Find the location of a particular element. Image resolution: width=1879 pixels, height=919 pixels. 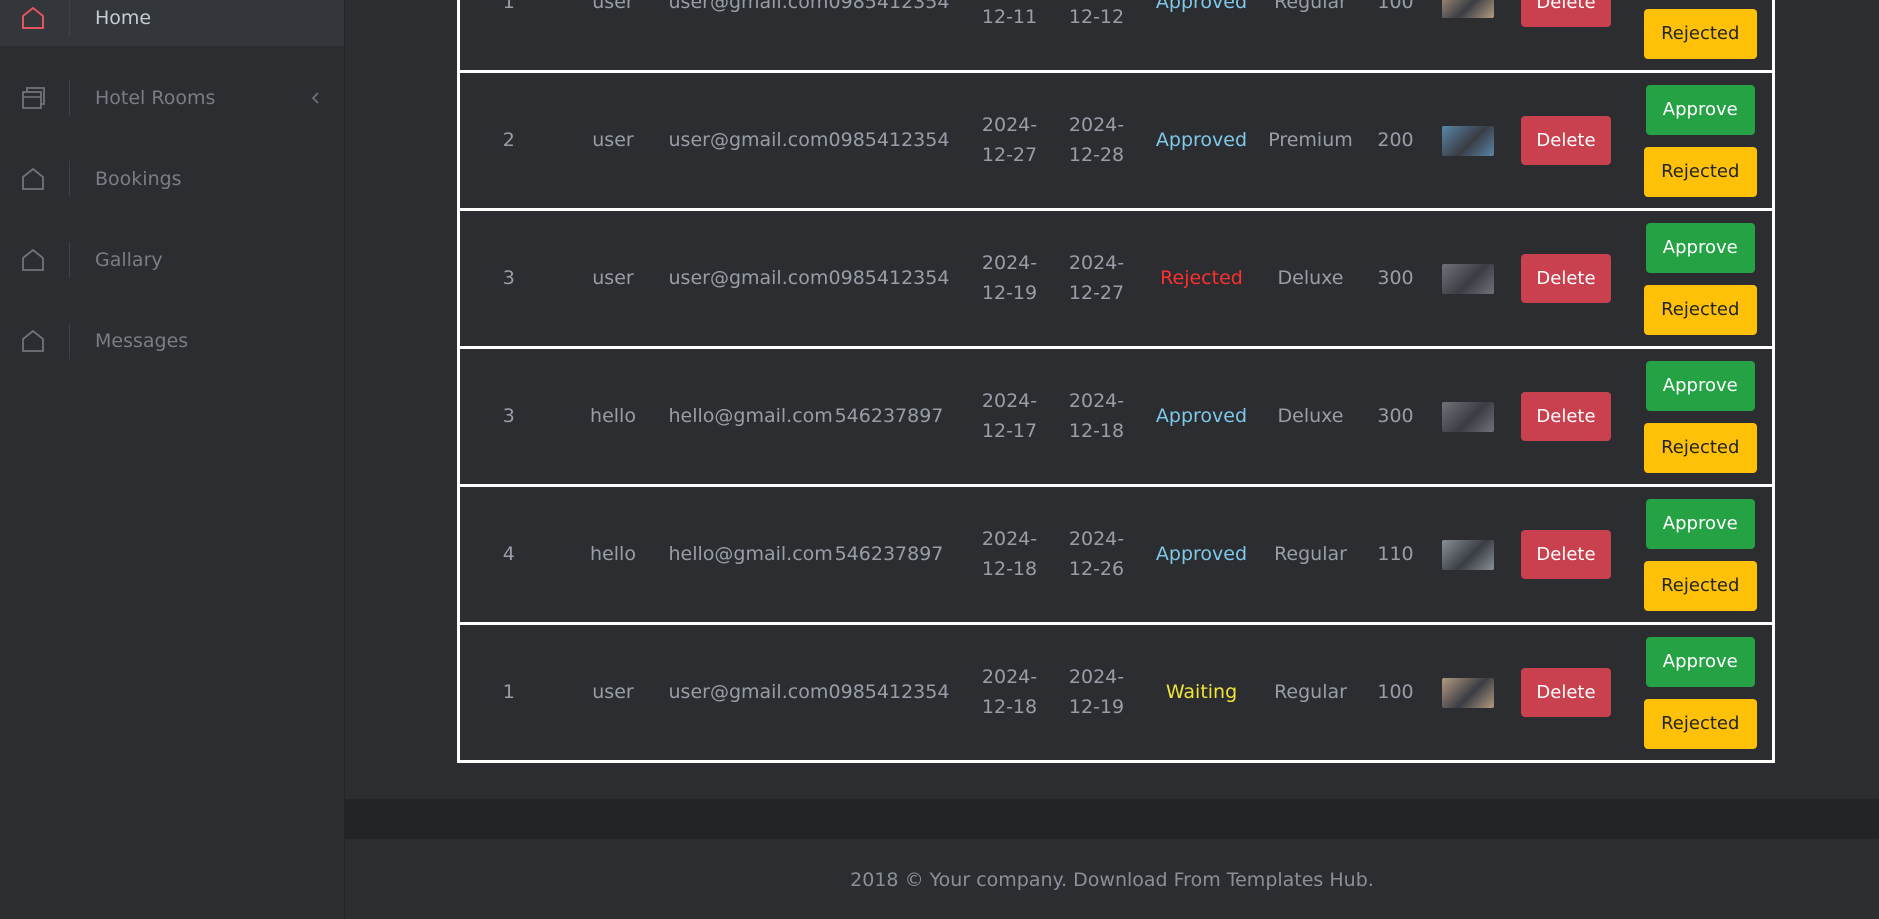

checkin-date: 2024- 12-18 is located at coordinates (1009, 554).